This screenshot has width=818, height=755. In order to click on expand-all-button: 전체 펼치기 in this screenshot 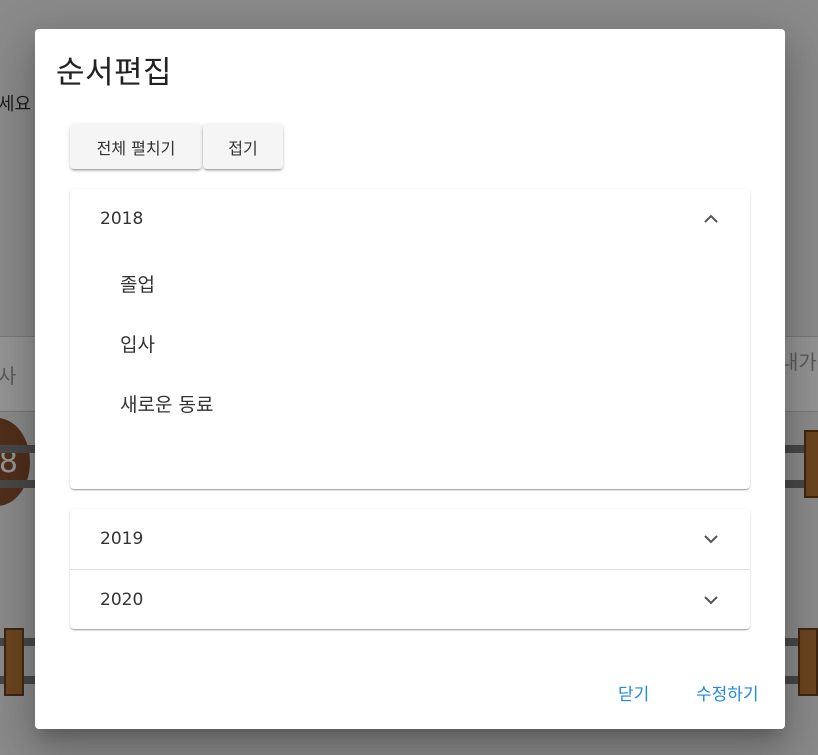, I will do `click(136, 146)`.